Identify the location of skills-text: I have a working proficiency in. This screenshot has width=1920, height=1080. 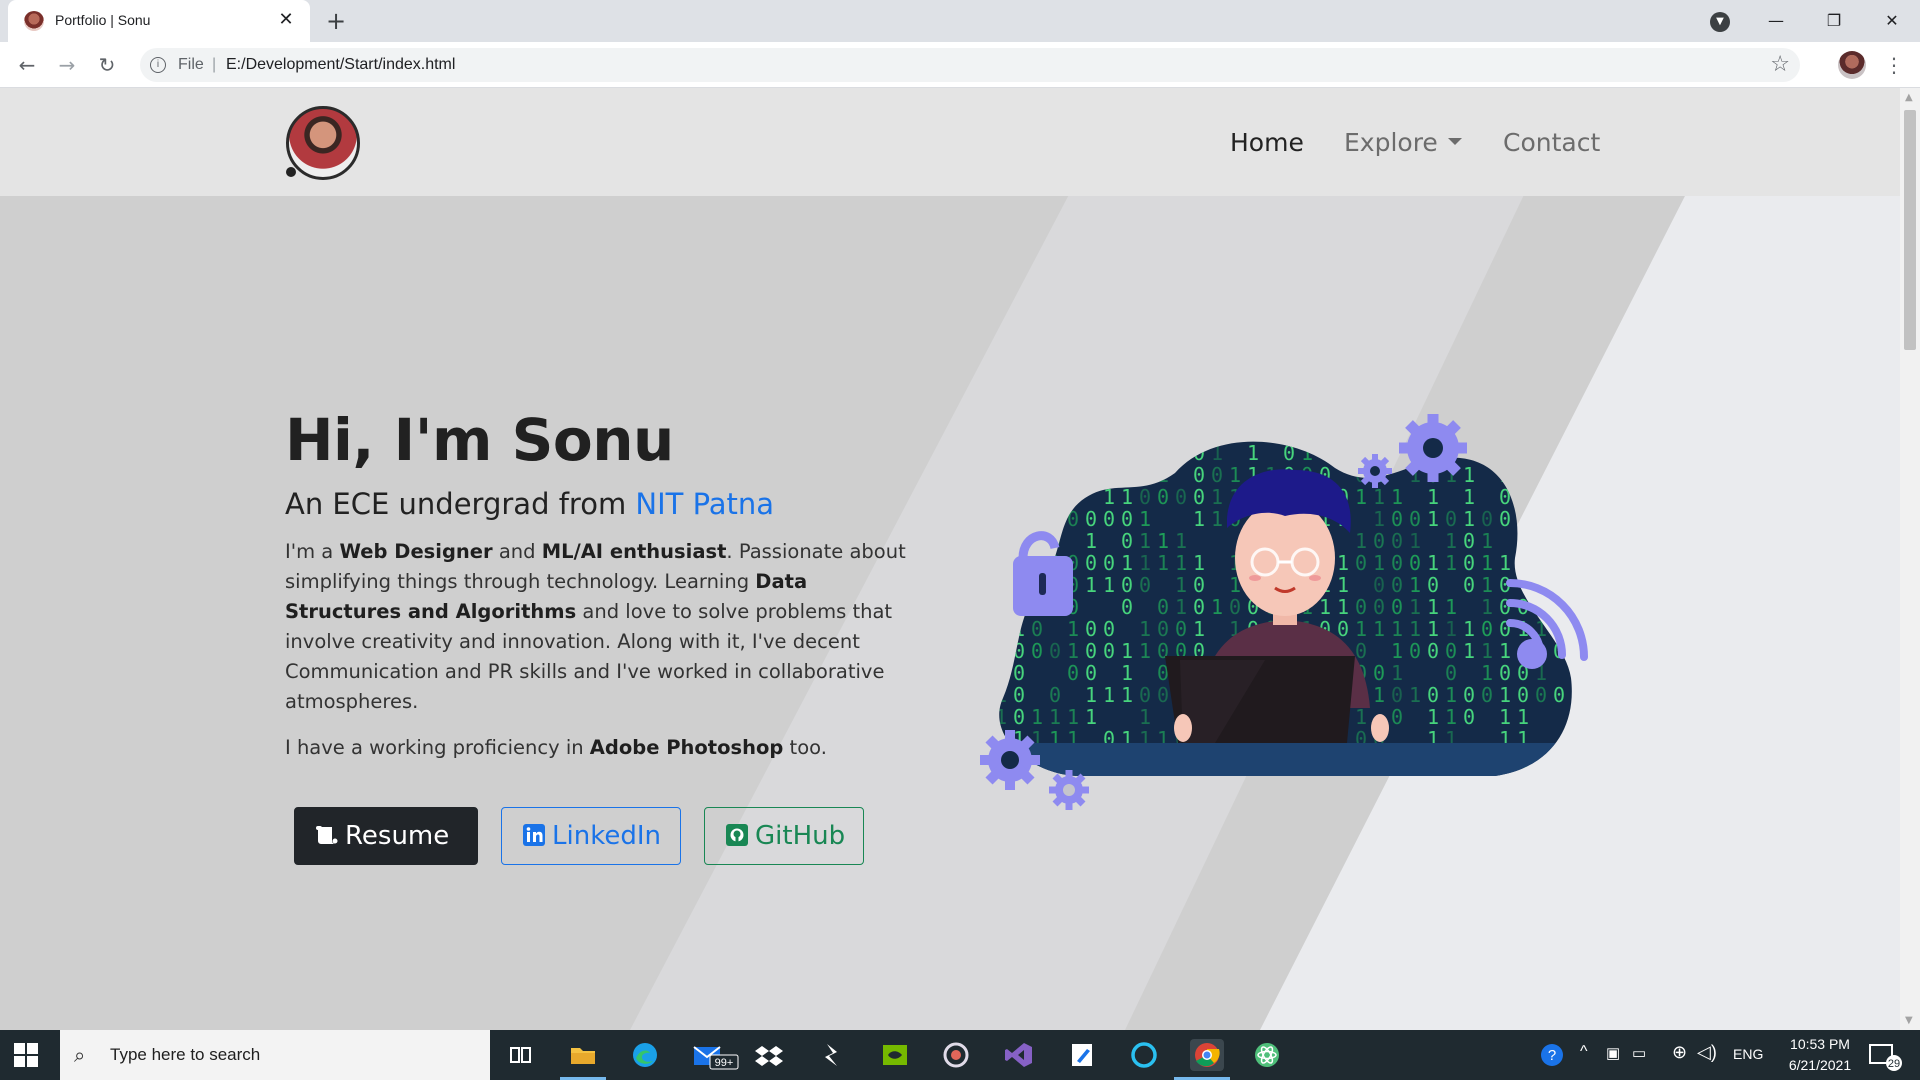
(437, 748).